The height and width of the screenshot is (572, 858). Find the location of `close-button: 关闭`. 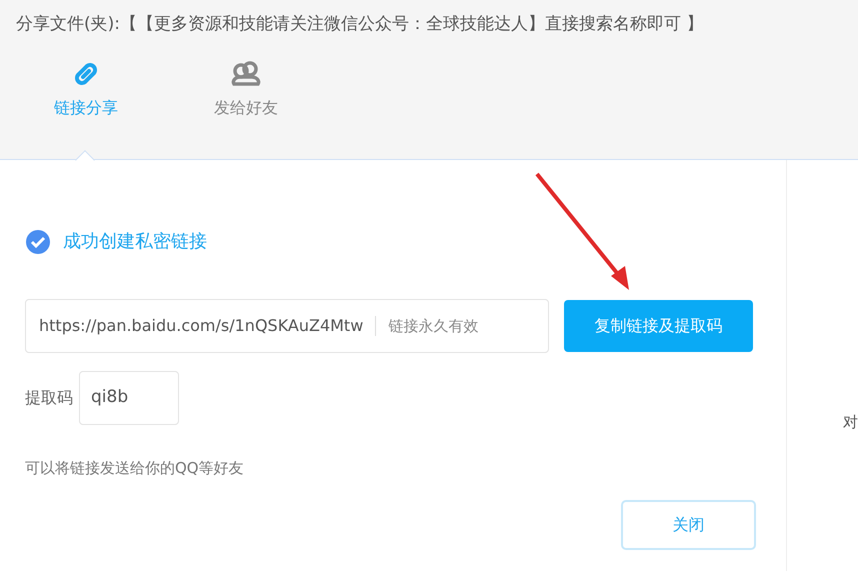

close-button: 关闭 is located at coordinates (688, 525).